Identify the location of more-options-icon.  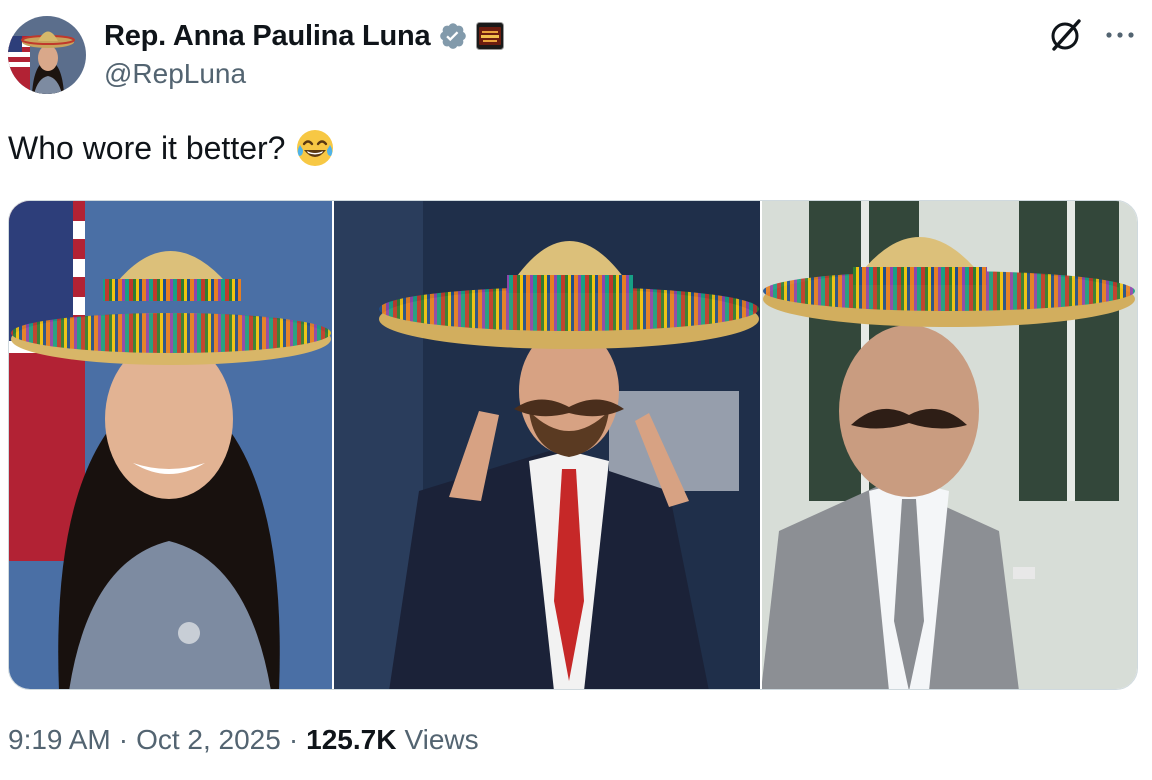
(1120, 35).